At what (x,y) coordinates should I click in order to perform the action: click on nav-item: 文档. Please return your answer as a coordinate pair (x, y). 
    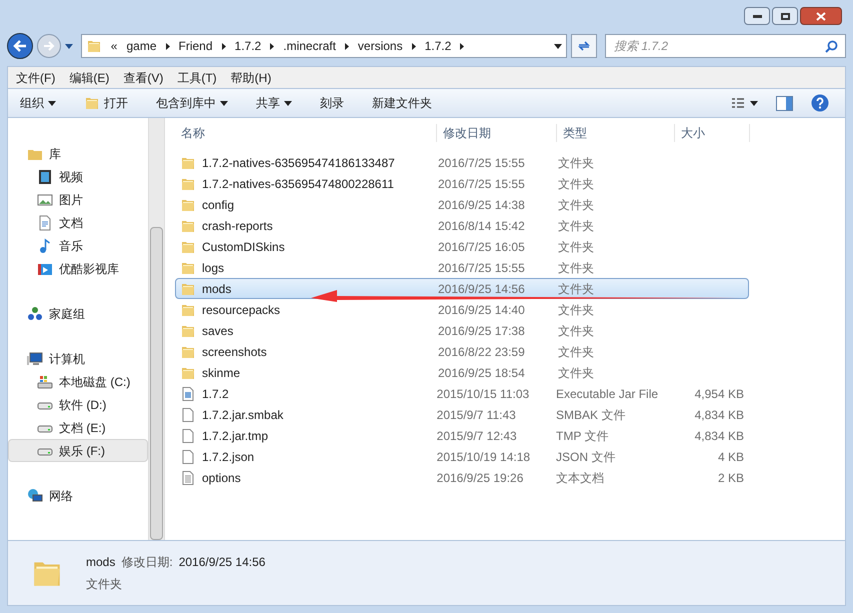
    Looking at the image, I should click on (78, 222).